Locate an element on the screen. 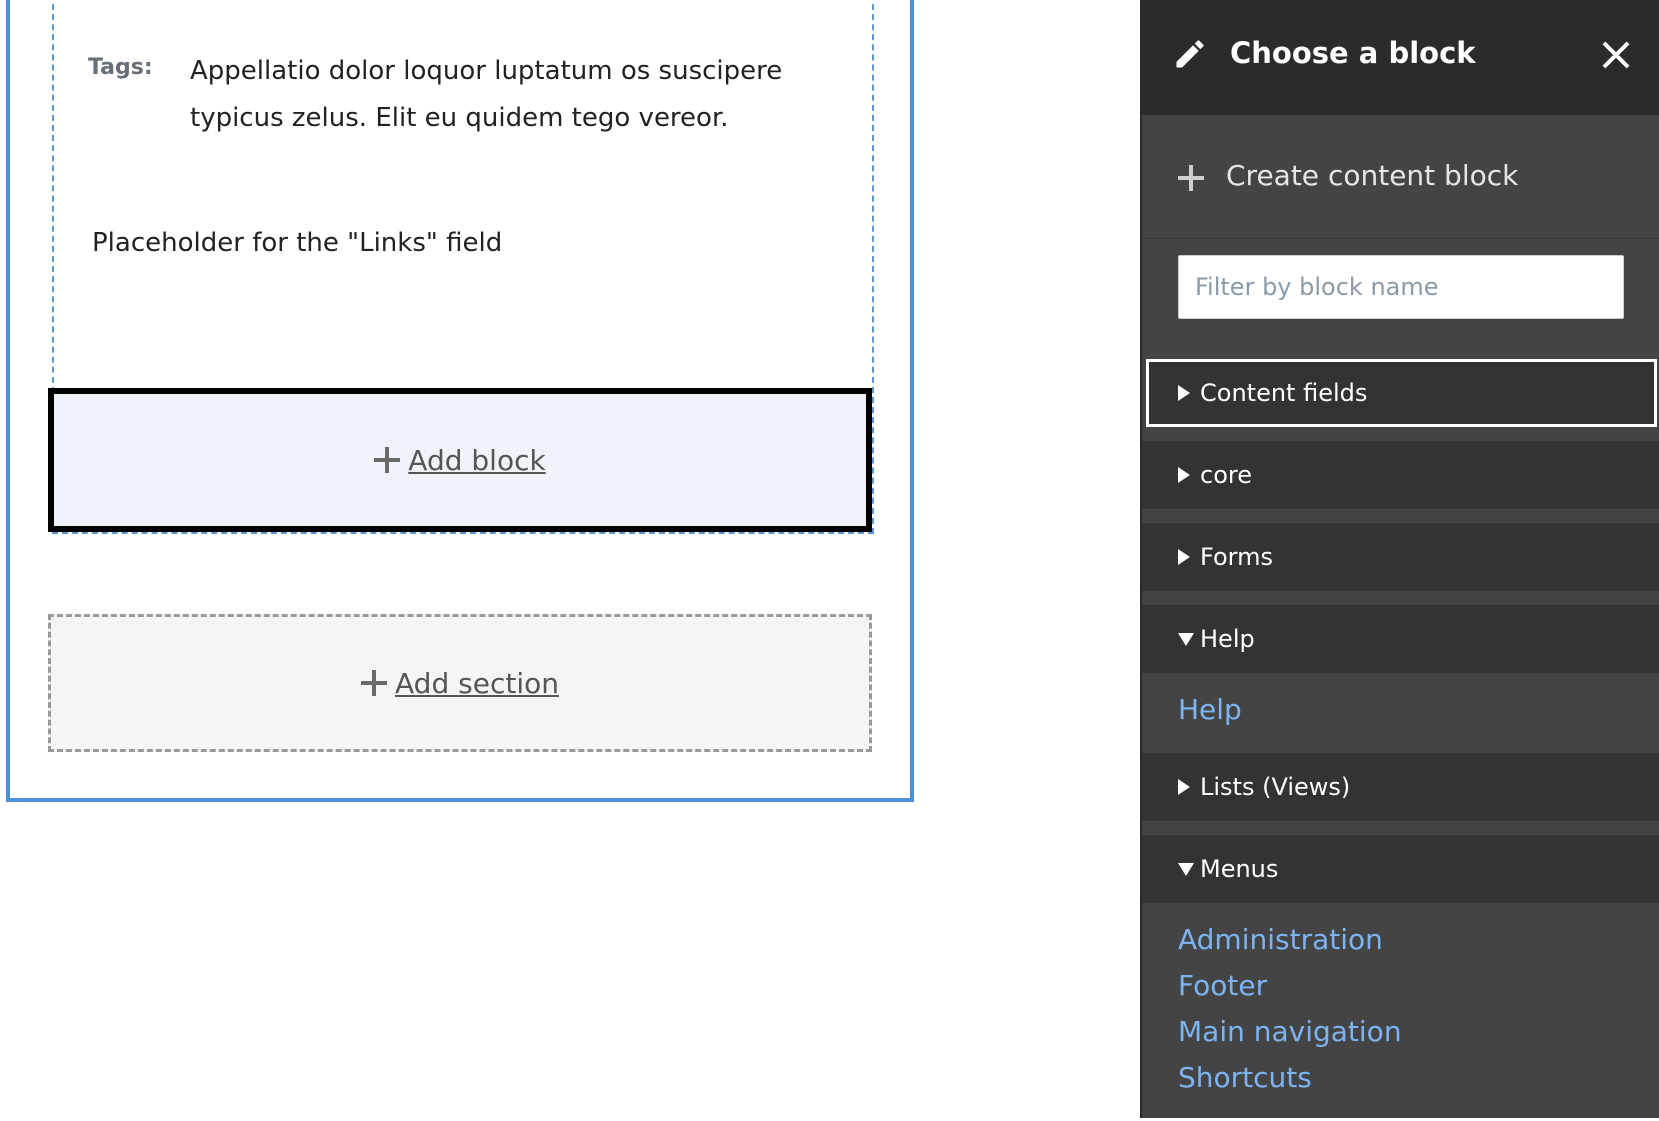 The image size is (1659, 1121). block-group-help: Help Help is located at coordinates (1400, 679).